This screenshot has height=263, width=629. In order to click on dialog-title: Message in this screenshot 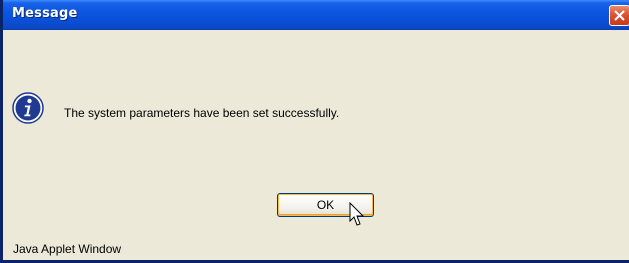, I will do `click(45, 13)`.